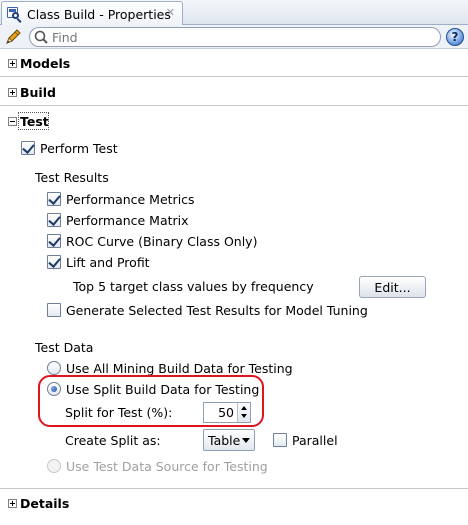  Describe the element at coordinates (12, 121) in the screenshot. I see `collapse-icon` at that location.